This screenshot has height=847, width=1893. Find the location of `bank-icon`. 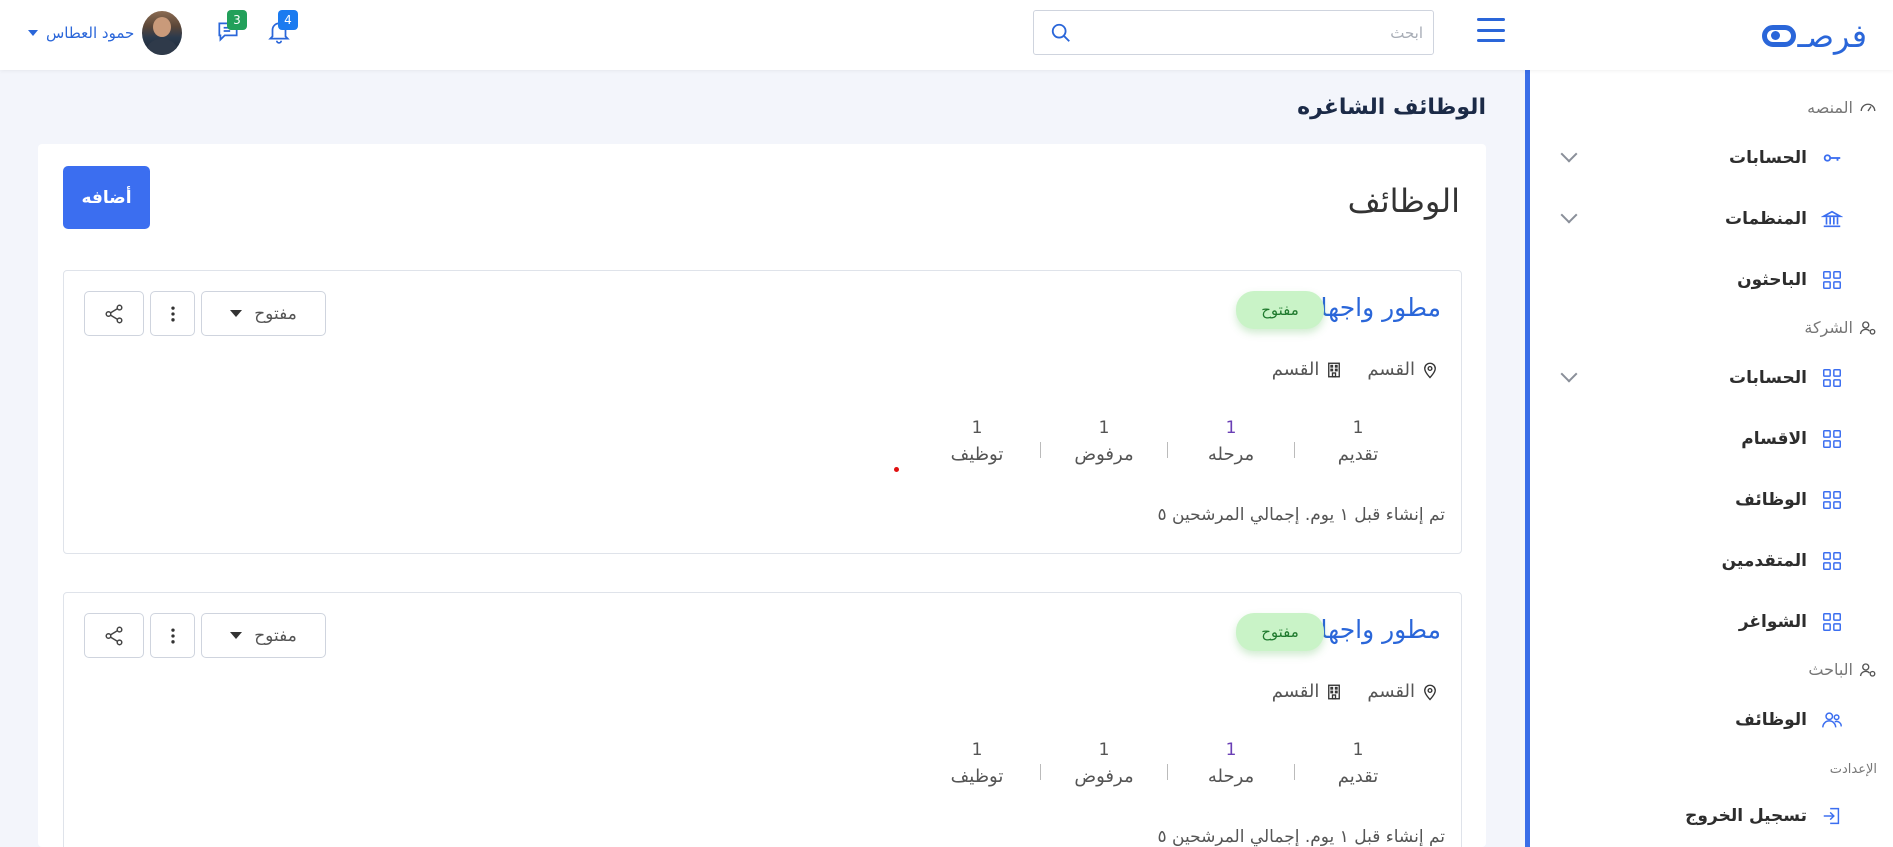

bank-icon is located at coordinates (1832, 219).